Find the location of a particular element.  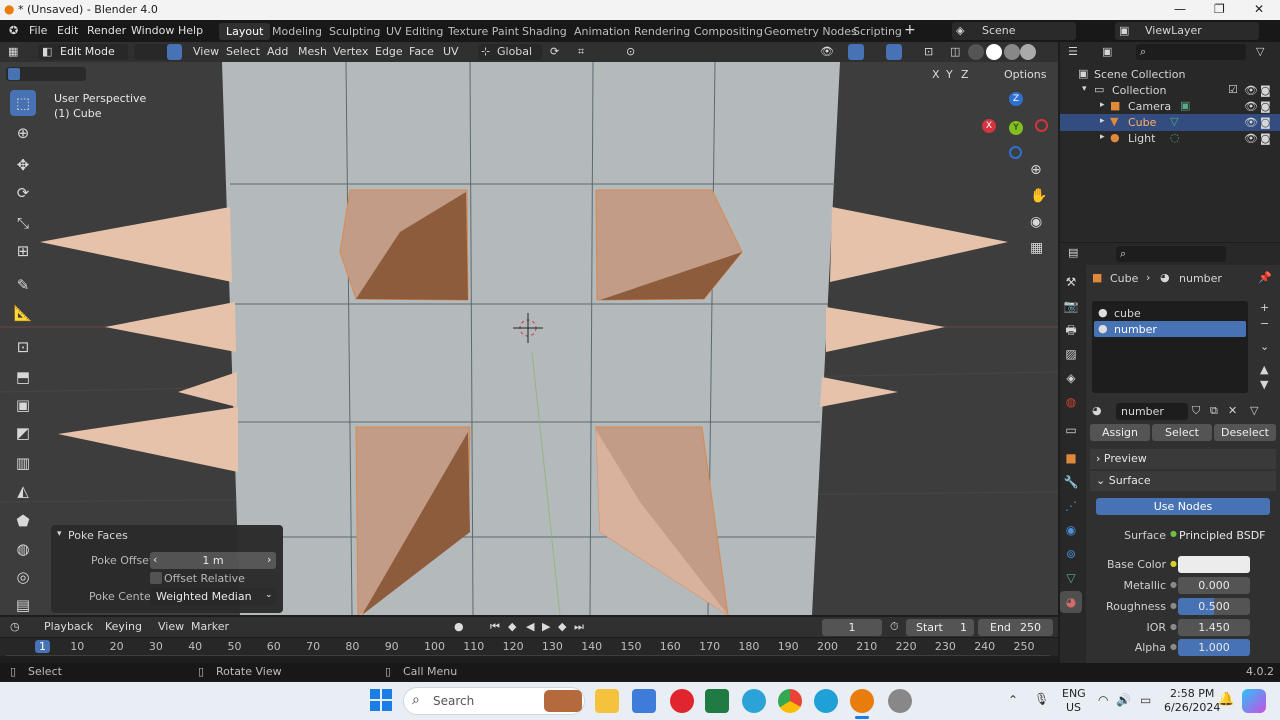

opera-icon is located at coordinates (682, 701).